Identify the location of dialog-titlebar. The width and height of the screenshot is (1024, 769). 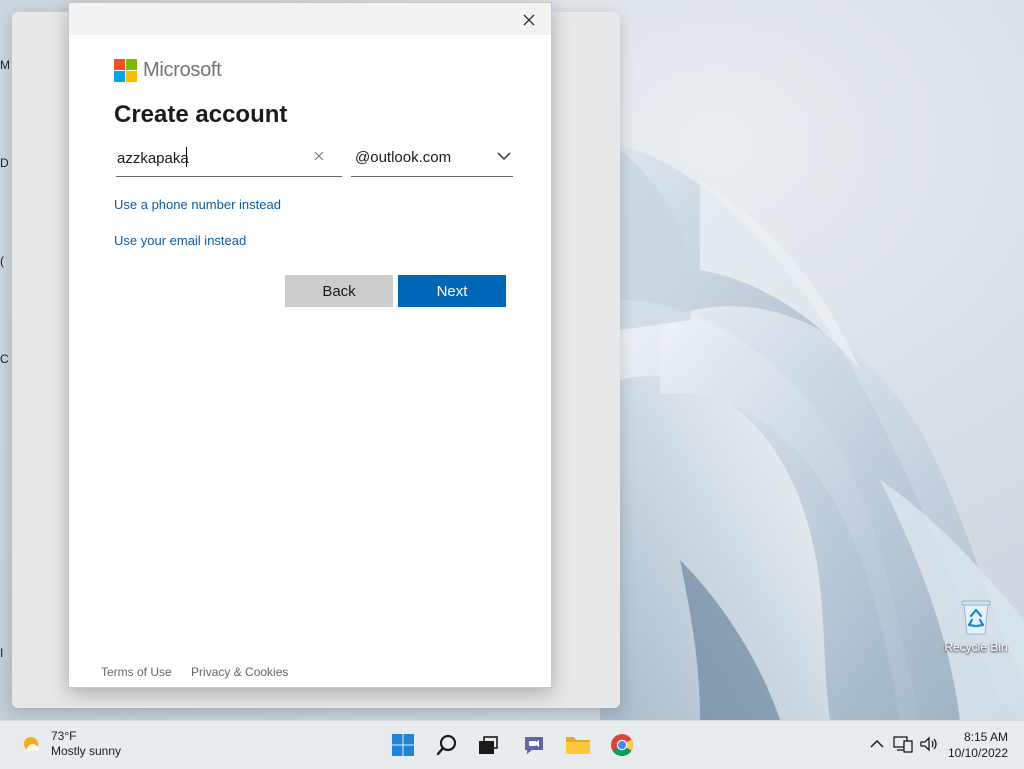
(310, 19).